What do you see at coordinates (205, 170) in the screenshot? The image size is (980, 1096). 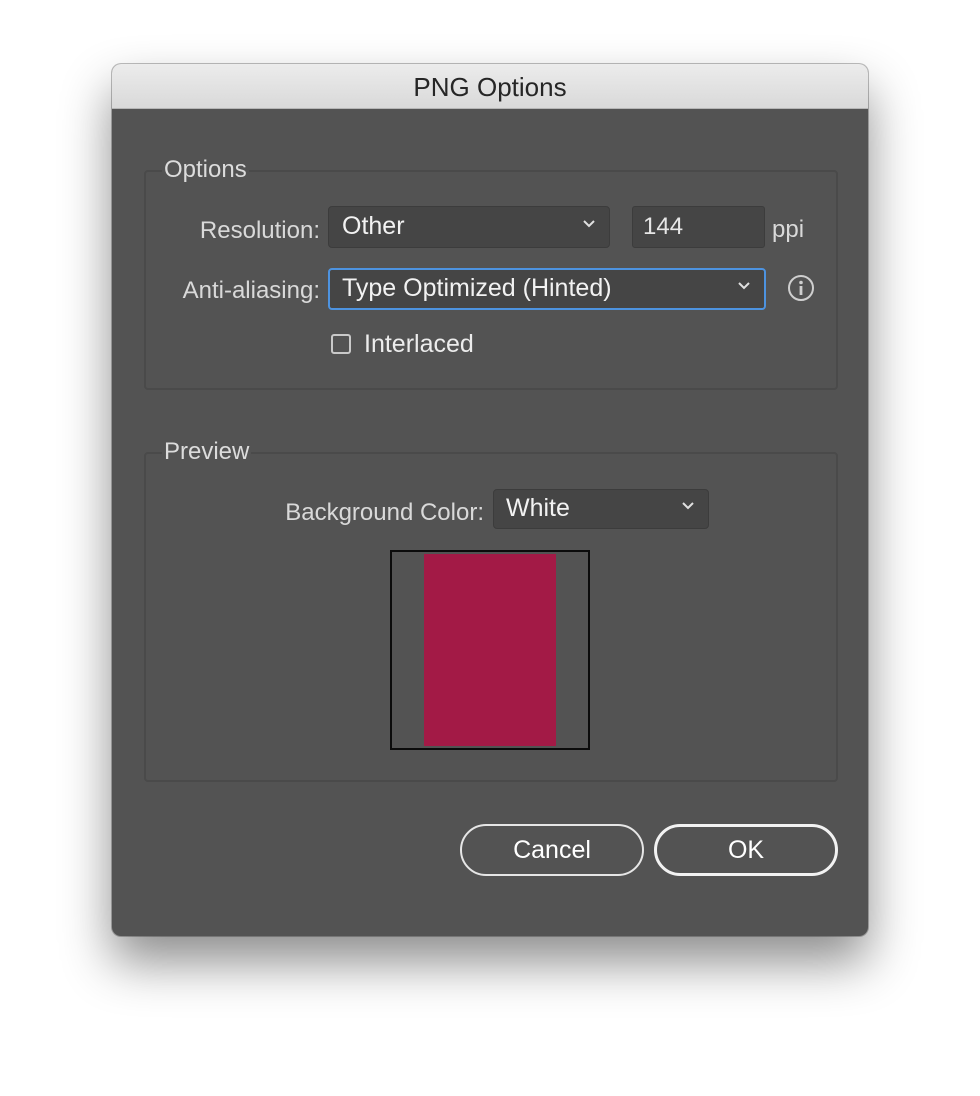 I see `options-group-label: Options` at bounding box center [205, 170].